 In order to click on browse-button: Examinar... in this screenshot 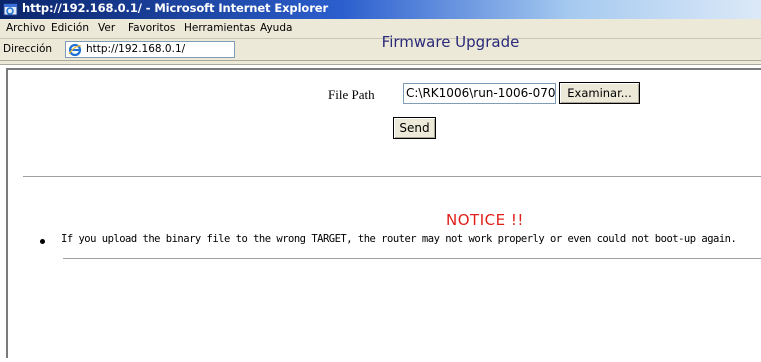, I will do `click(599, 93)`.